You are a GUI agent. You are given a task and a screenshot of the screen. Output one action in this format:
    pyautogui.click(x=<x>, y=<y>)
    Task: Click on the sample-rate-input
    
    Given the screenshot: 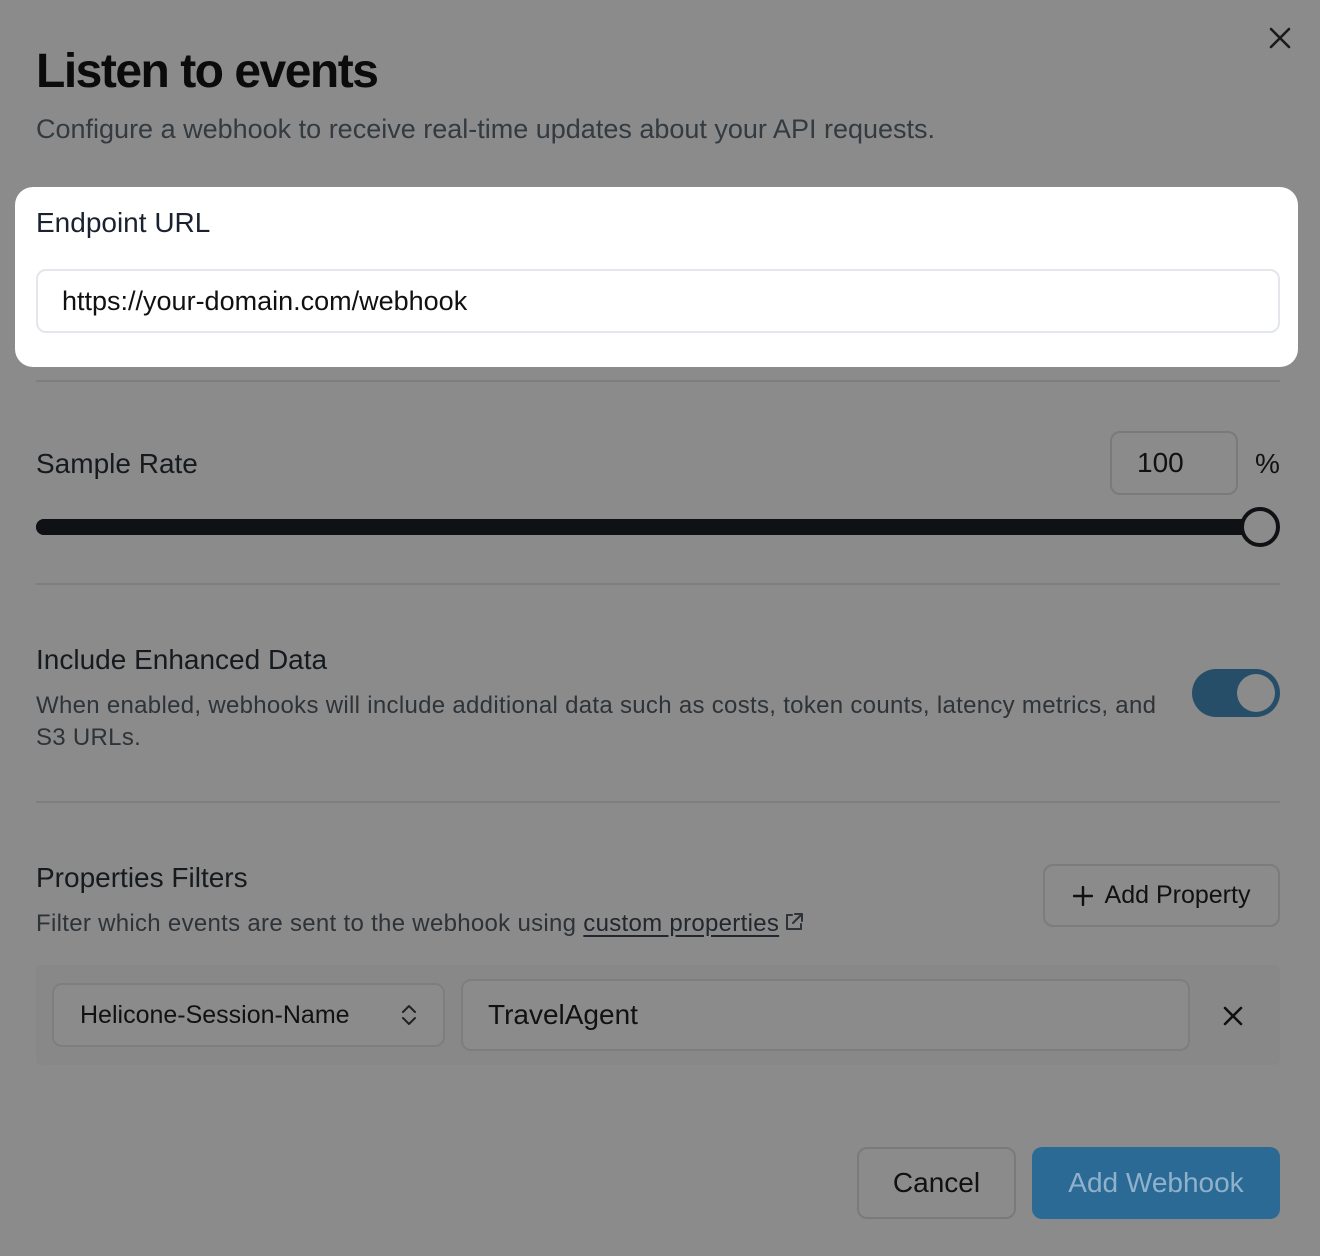 What is the action you would take?
    pyautogui.click(x=1174, y=463)
    